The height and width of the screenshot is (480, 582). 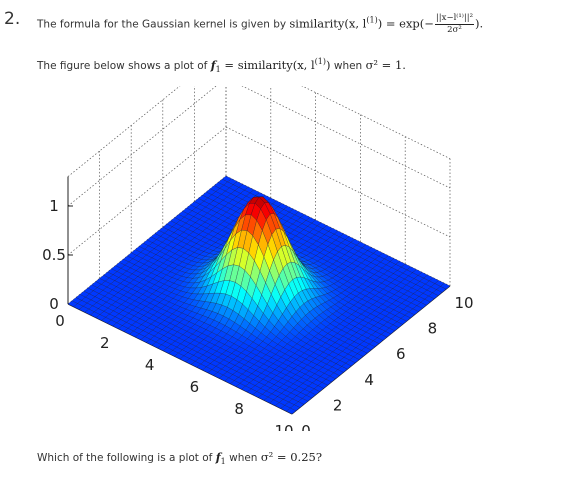 I want to click on z-tick-label: 1, so click(x=54, y=206).